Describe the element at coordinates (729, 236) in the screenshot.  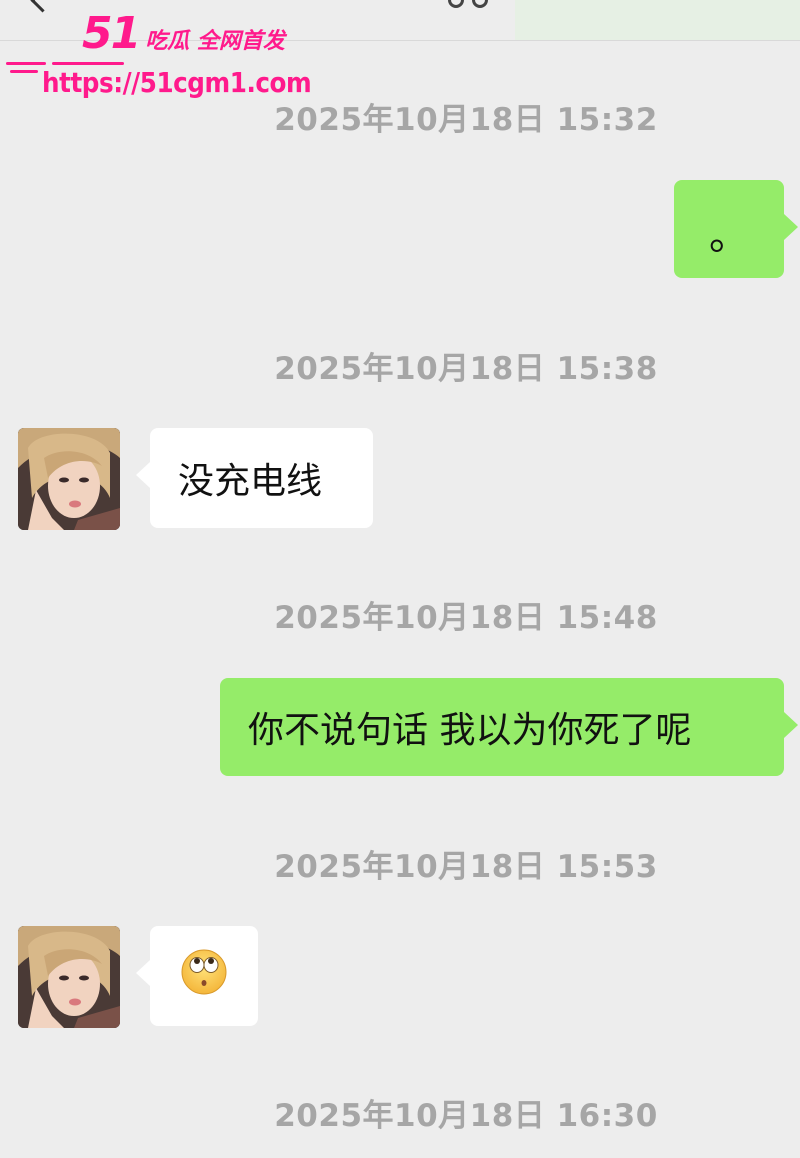
I see `message-text: 。` at that location.